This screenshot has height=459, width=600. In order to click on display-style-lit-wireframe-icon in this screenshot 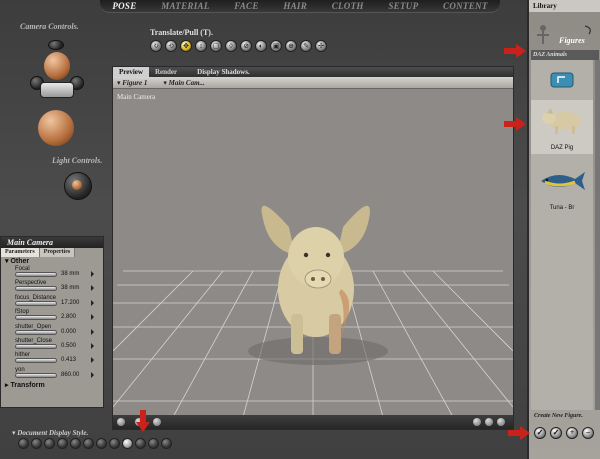, I will do `click(75, 443)`.